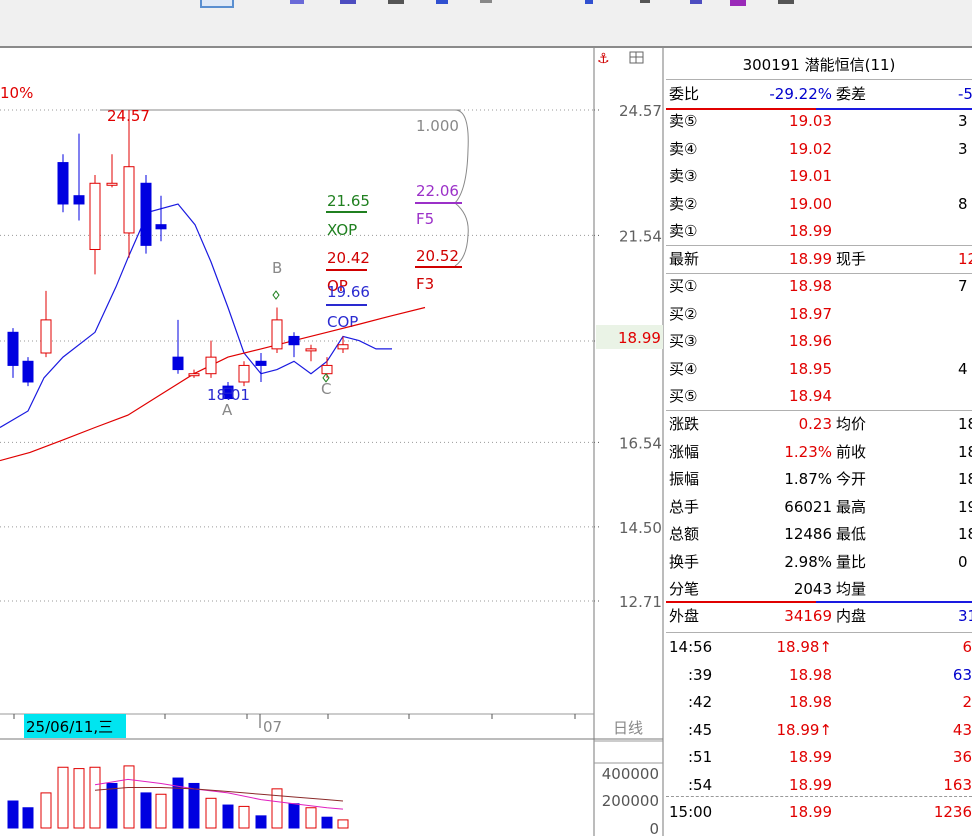 The image size is (972, 836). Describe the element at coordinates (819, 149) in the screenshot. I see `ask-row: 卖④ 19.02 3` at that location.